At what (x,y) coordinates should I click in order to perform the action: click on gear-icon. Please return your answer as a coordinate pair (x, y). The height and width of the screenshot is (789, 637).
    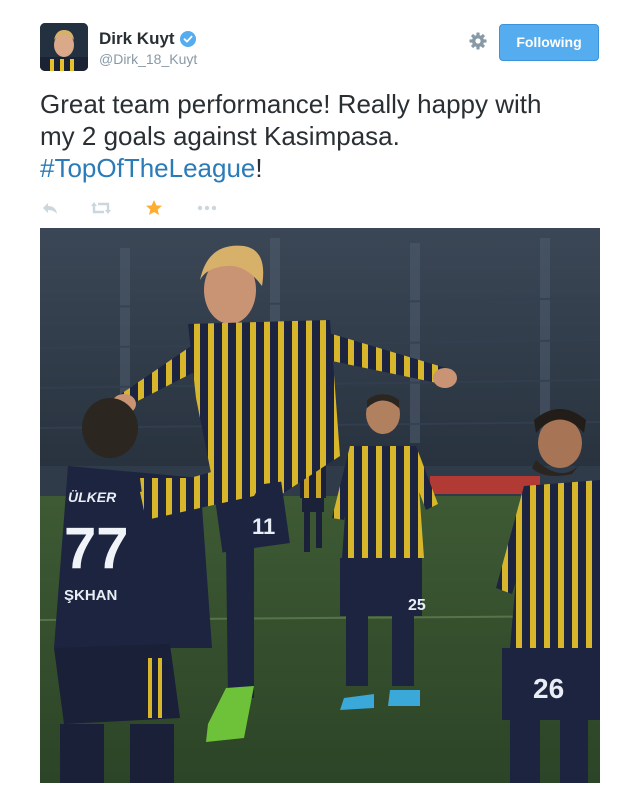
    Looking at the image, I should click on (478, 41).